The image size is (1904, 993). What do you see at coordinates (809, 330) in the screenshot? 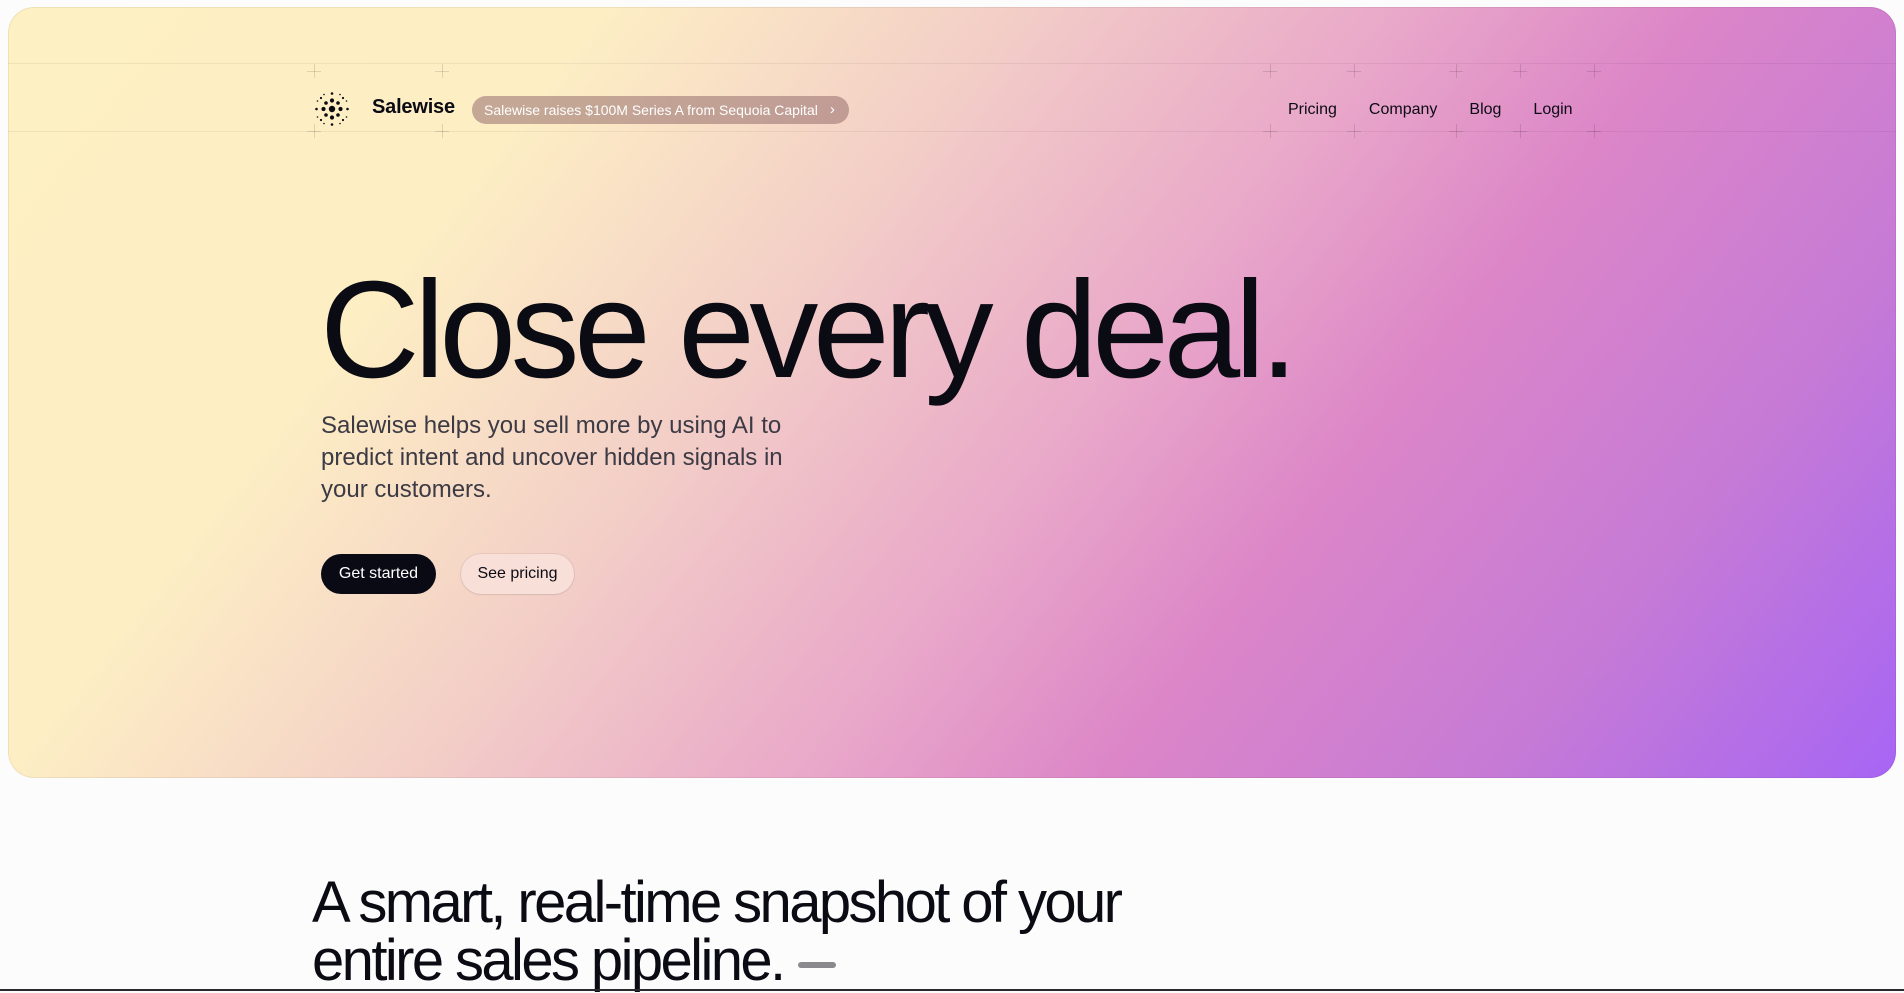
I see `hero-headline: Close every deal.` at bounding box center [809, 330].